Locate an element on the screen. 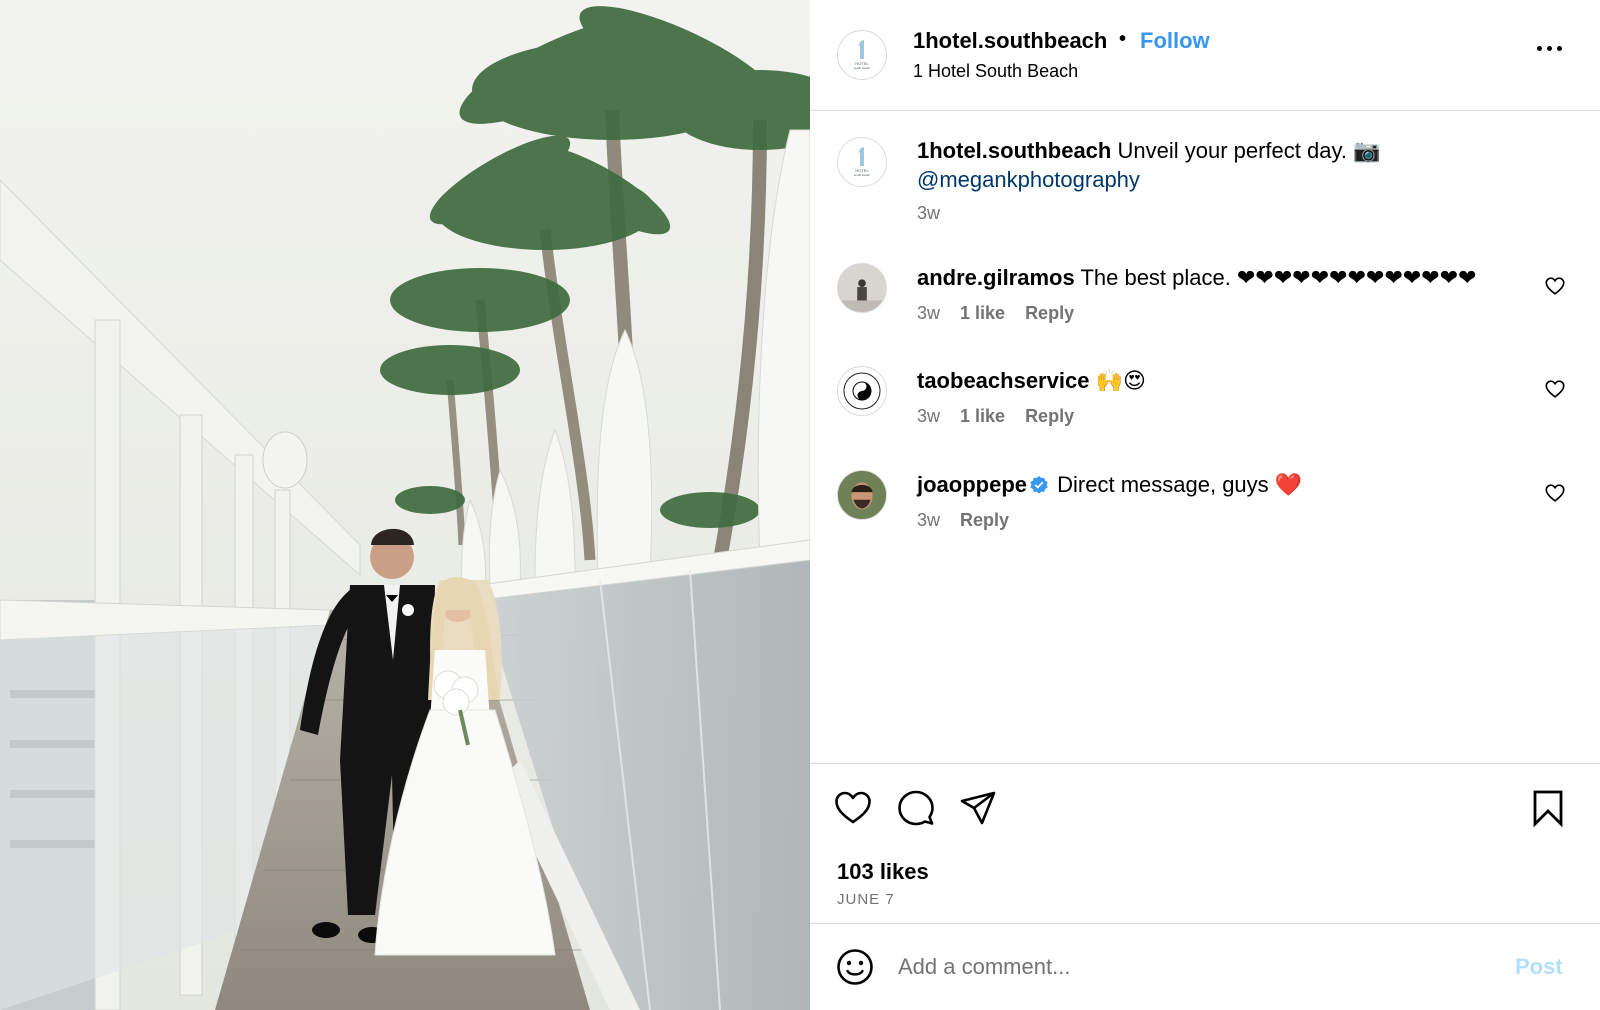  header-username: 1hotel.southbeach is located at coordinates (1010, 41).